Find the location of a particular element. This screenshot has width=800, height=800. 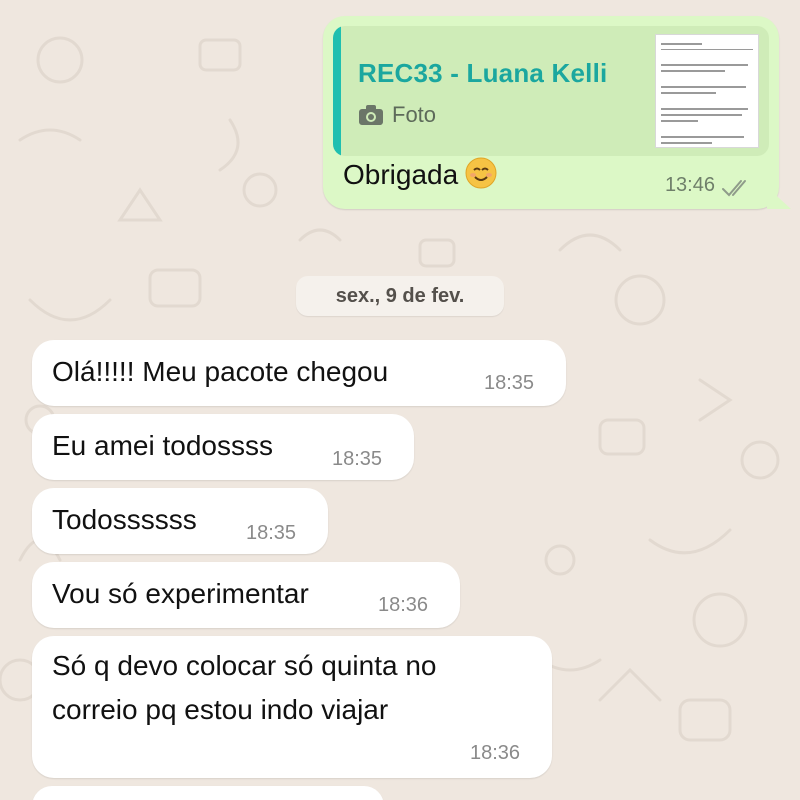

read-check-icon is located at coordinates (734, 188).